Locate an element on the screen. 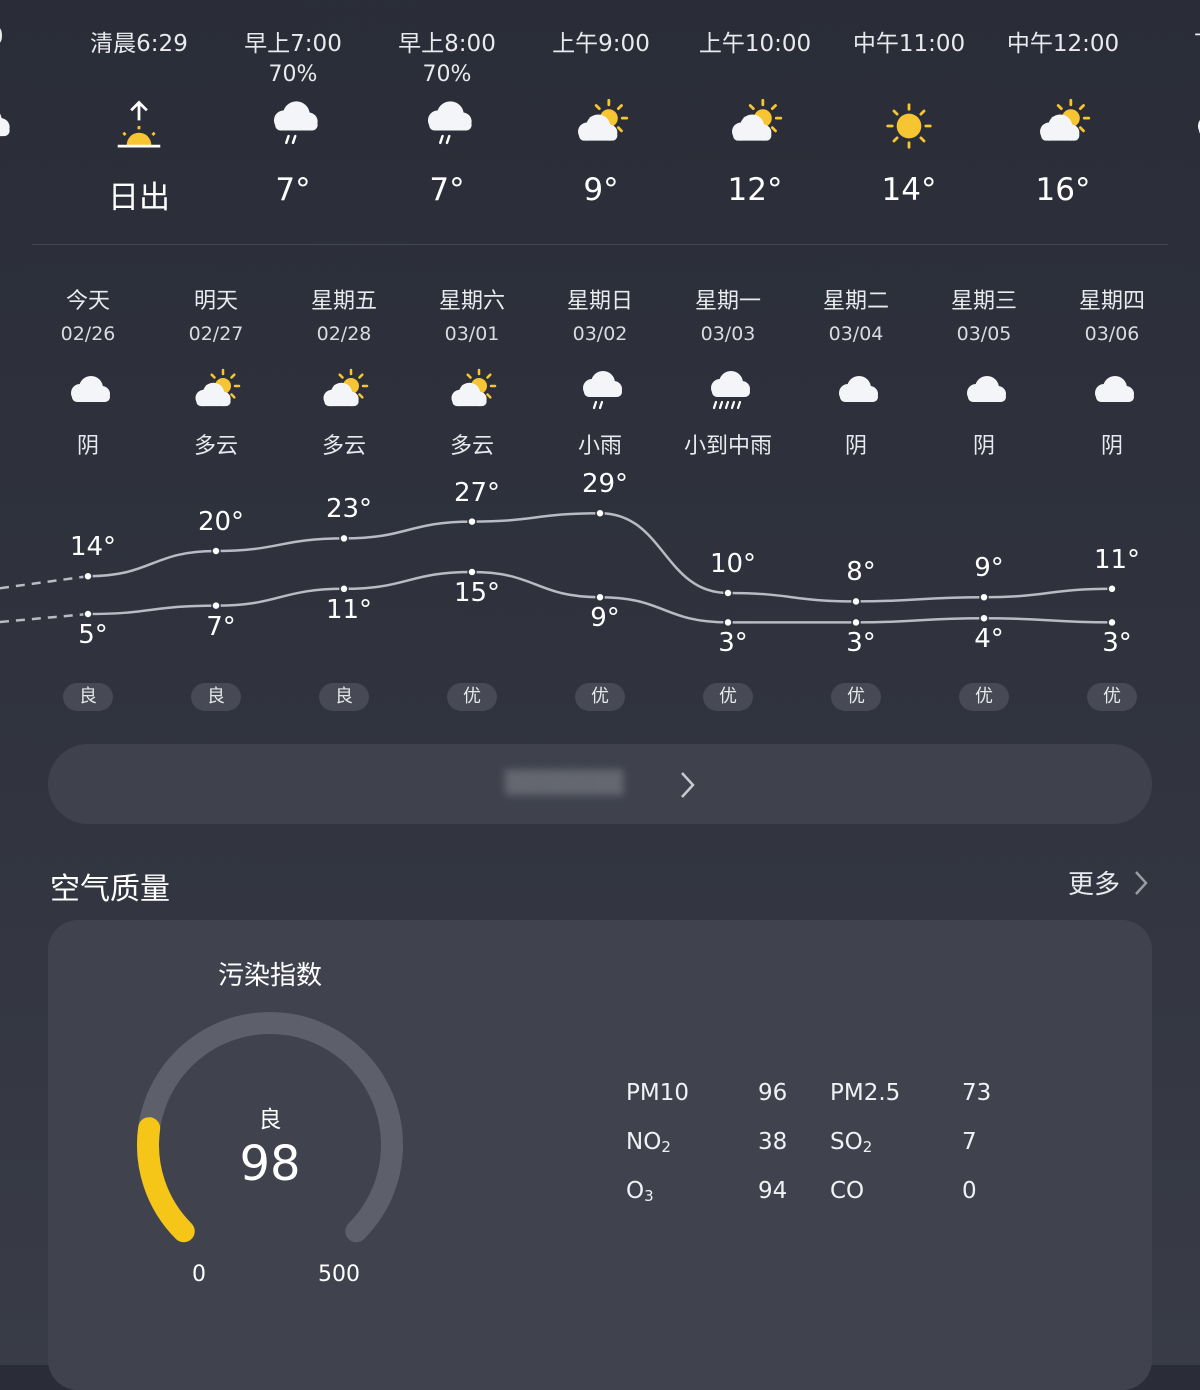 This screenshot has height=1390, width=1200. pollutant-value: 7 is located at coordinates (969, 1142).